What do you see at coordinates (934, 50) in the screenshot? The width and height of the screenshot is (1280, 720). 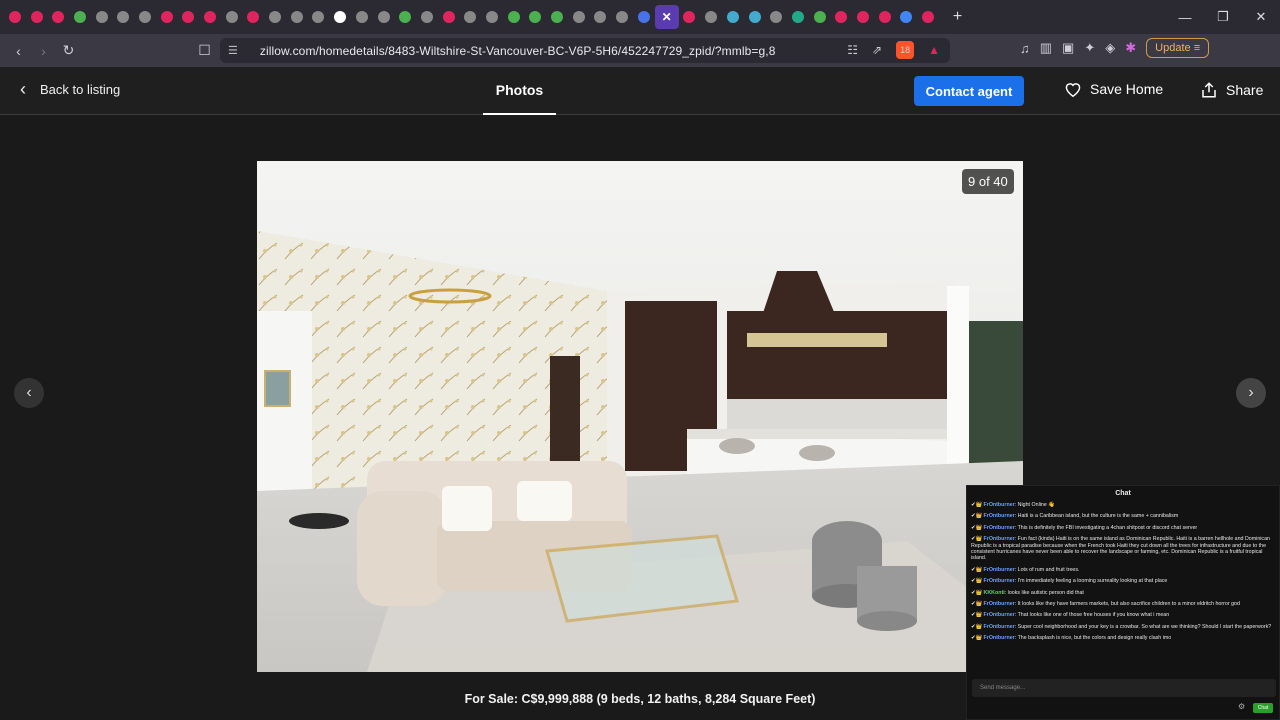 I see `rewards-icon: ▲` at bounding box center [934, 50].